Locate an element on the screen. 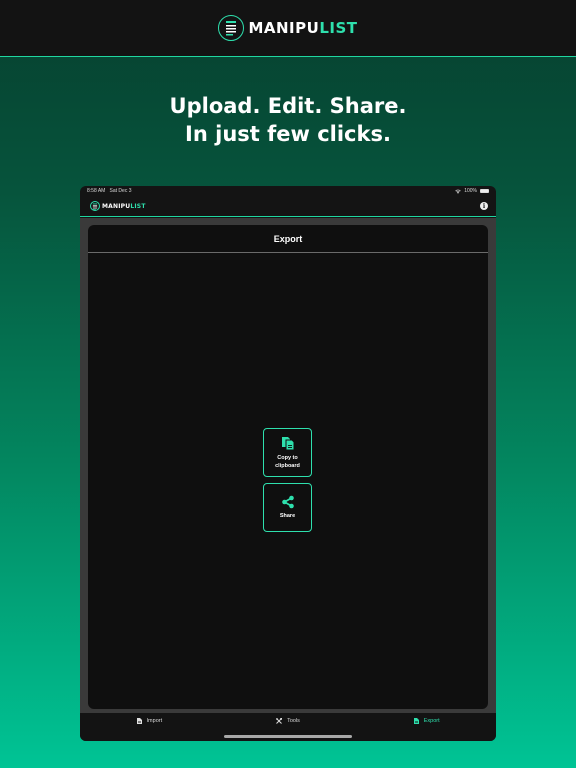 The height and width of the screenshot is (768, 576). tab-tools: Tools is located at coordinates (288, 721).